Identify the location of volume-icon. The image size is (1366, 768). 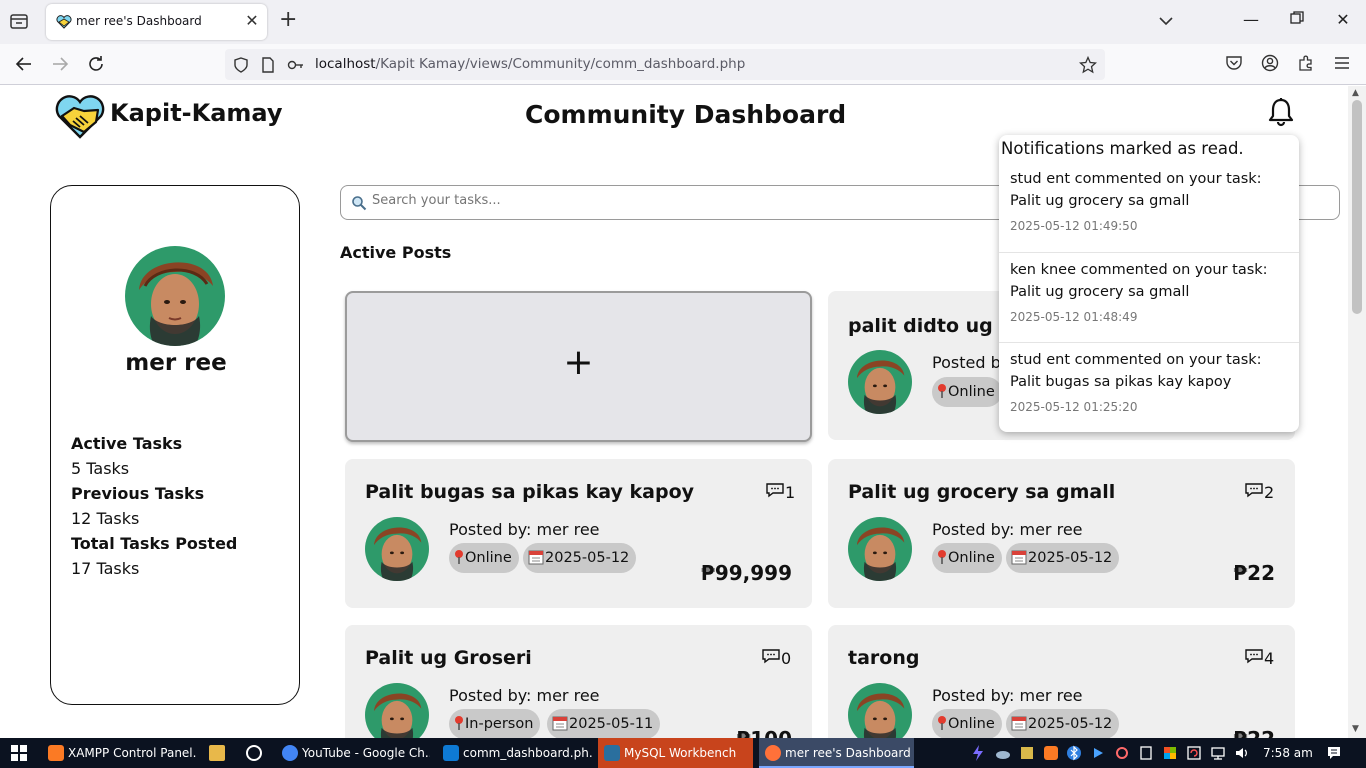
(1242, 753).